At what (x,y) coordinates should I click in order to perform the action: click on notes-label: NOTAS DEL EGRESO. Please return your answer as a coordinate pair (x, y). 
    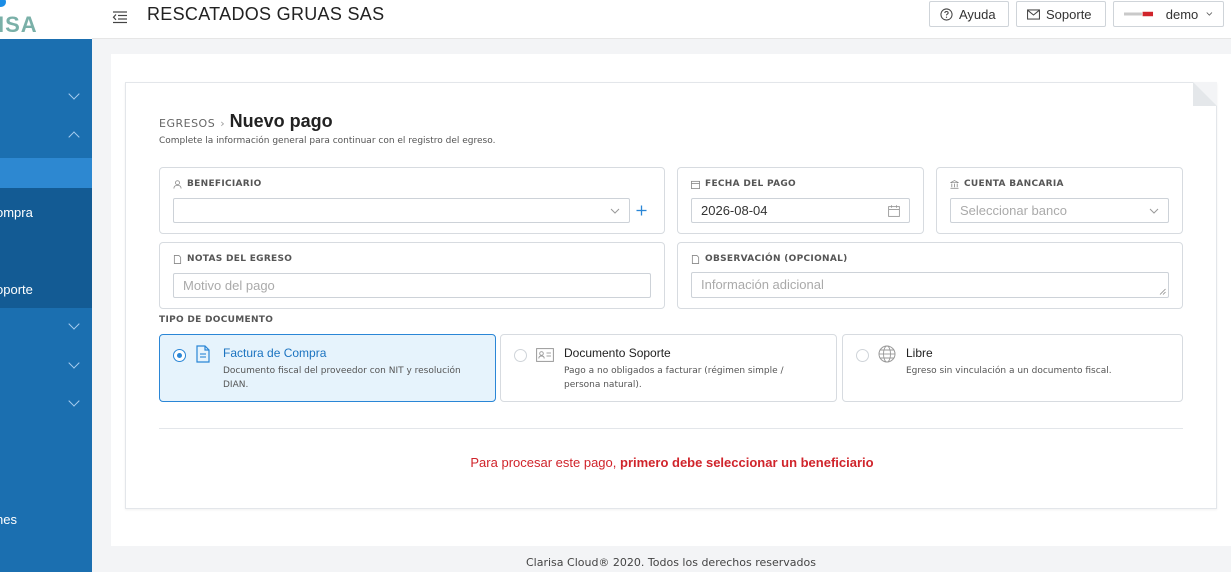
    Looking at the image, I should click on (232, 259).